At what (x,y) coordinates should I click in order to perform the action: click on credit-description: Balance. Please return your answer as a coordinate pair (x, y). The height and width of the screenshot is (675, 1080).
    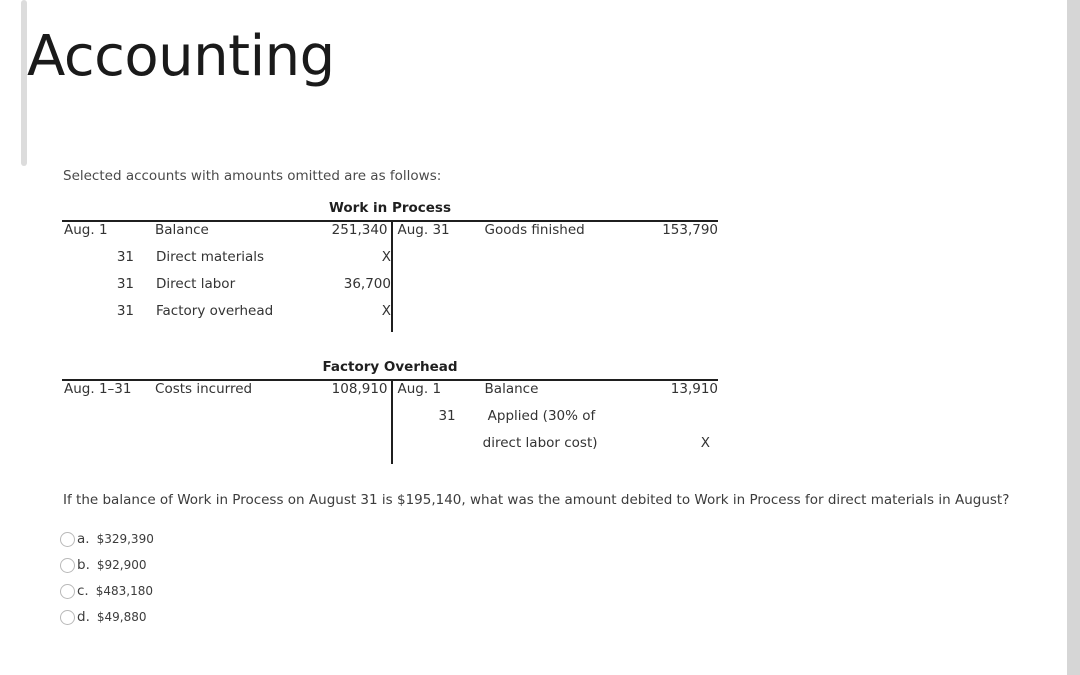
    Looking at the image, I should click on (511, 389).